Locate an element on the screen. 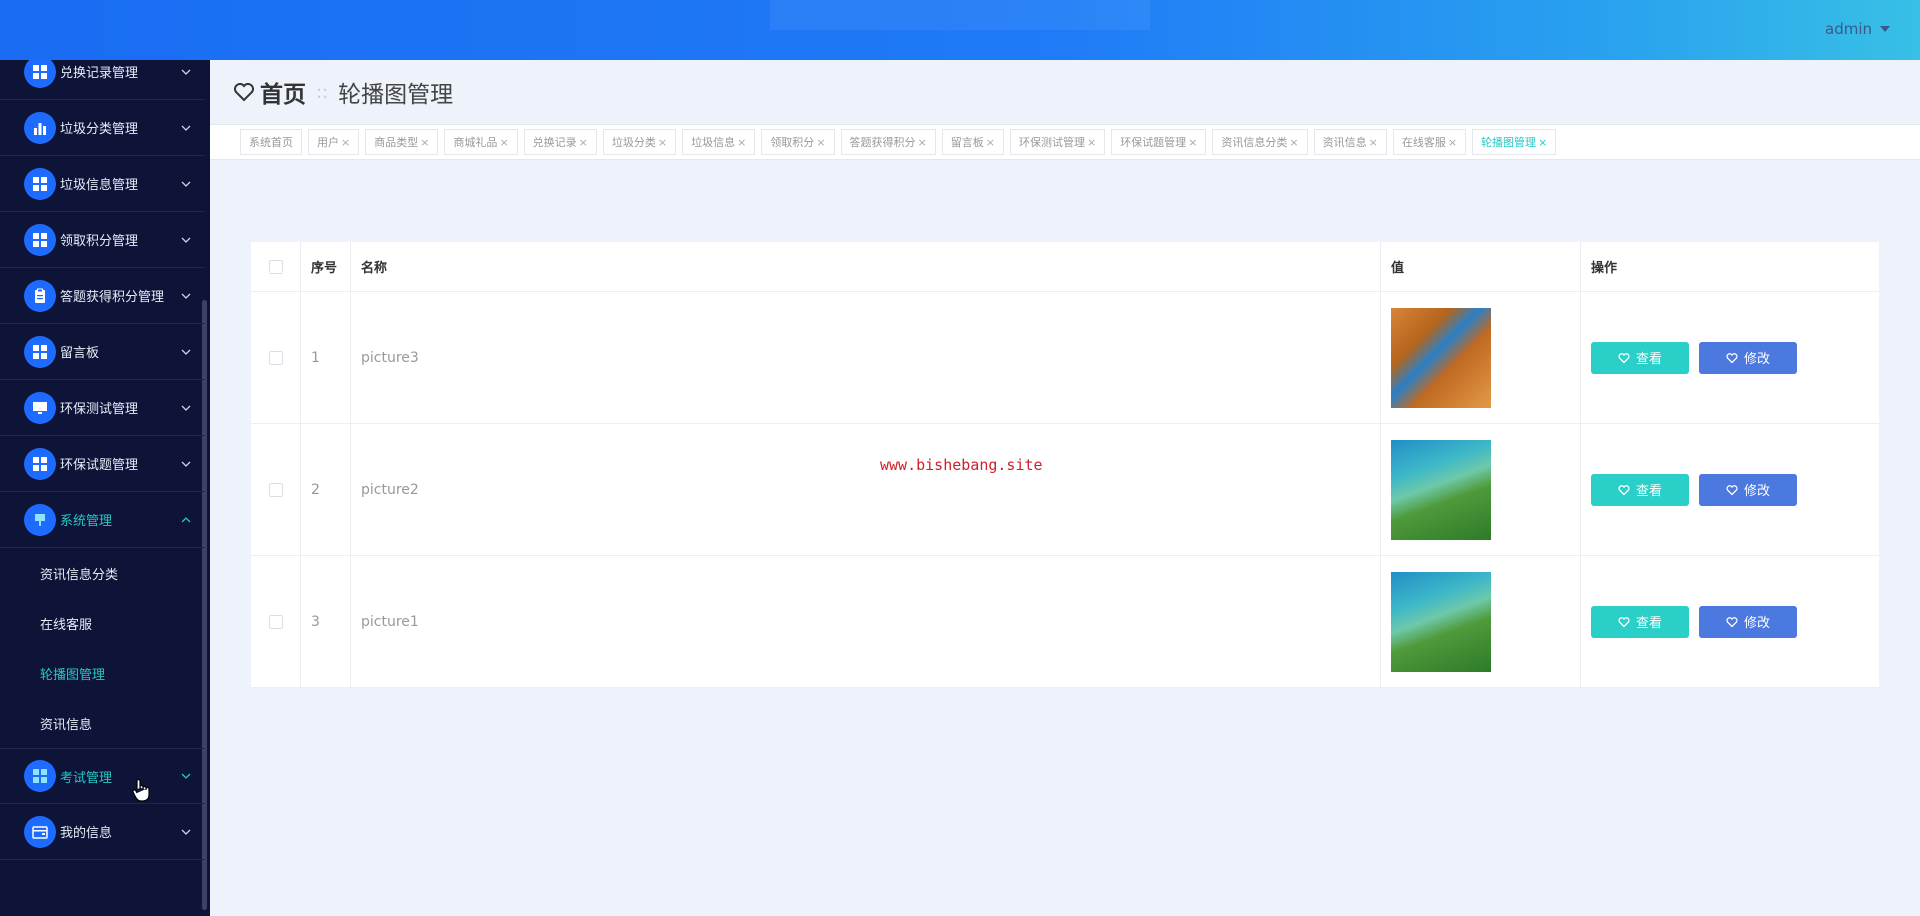  tab-tag: 答题获得积分 × is located at coordinates (888, 142).